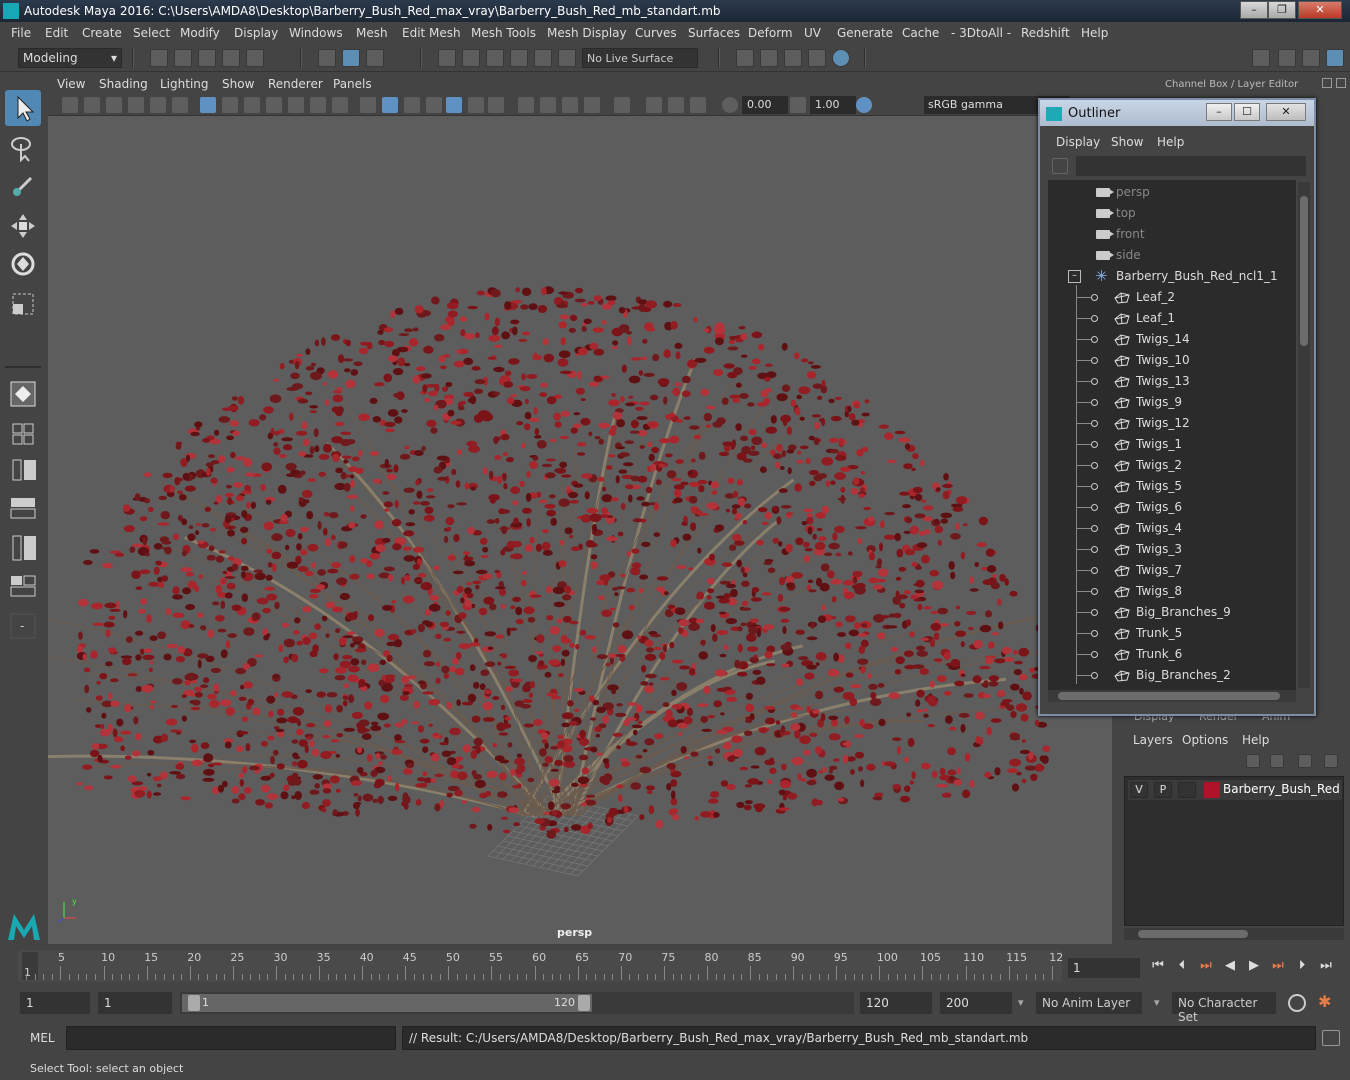  Describe the element at coordinates (495, 58) in the screenshot. I see `snap-point-icon` at that location.